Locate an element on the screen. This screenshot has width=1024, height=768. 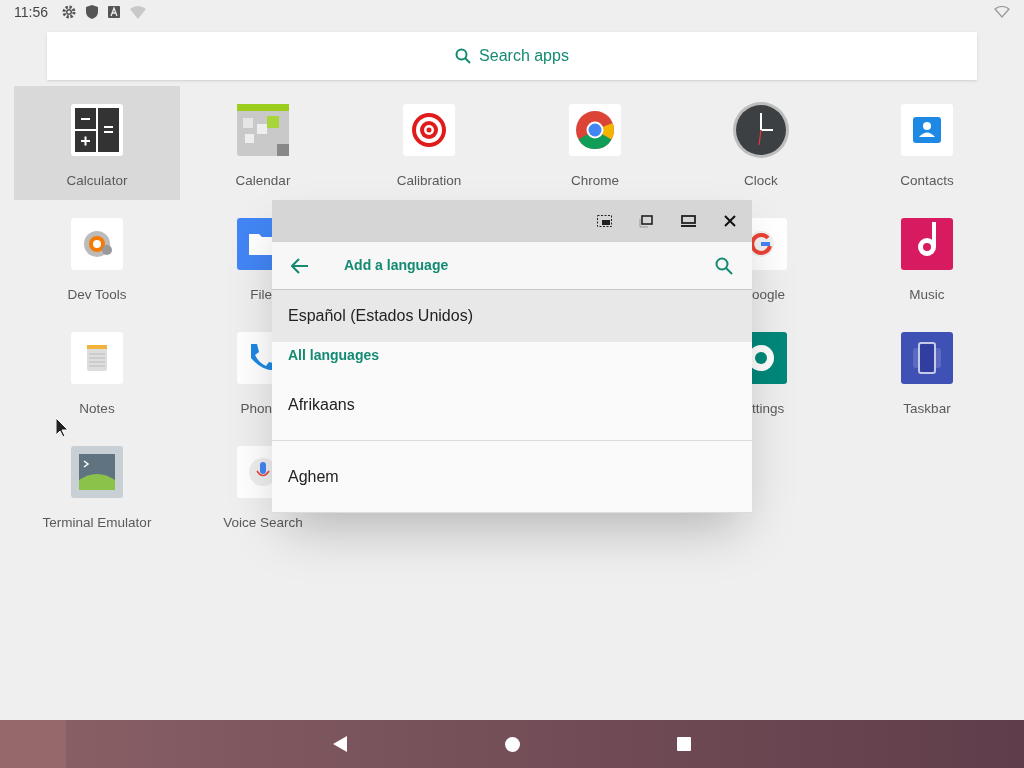
target-icon is located at coordinates (429, 130).